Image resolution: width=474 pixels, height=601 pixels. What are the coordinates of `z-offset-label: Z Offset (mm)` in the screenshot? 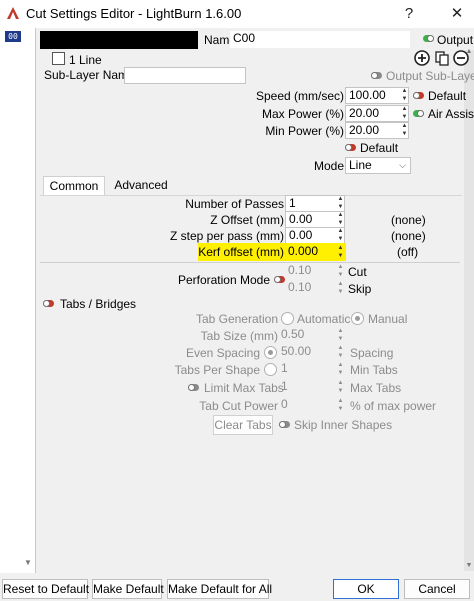 It's located at (247, 220).